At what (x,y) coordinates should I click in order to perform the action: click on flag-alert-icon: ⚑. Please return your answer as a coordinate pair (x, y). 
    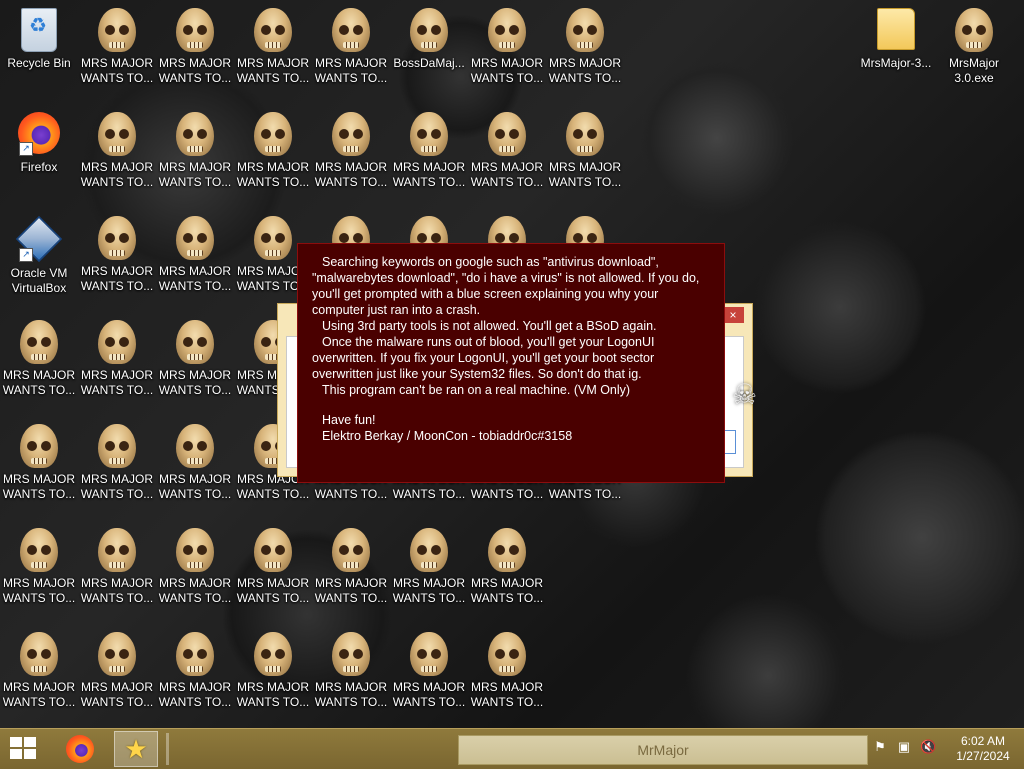
    Looking at the image, I should click on (880, 747).